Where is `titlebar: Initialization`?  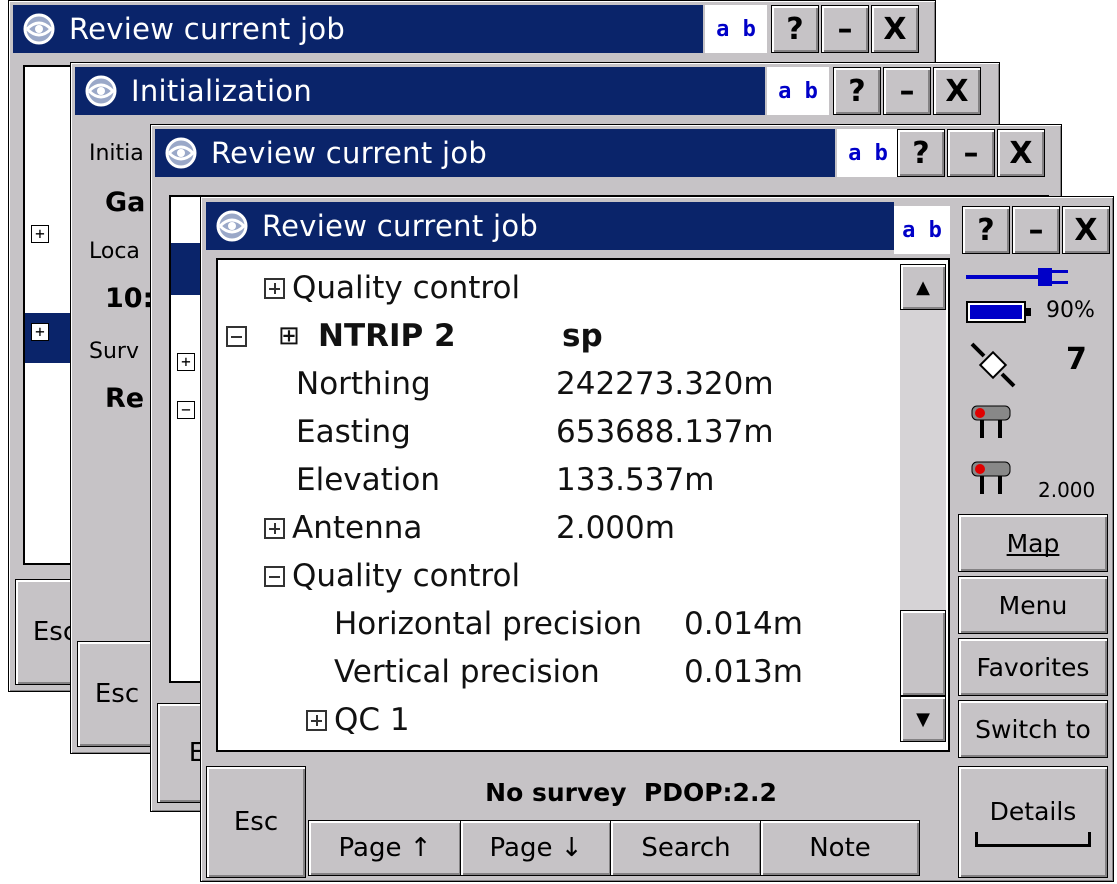 titlebar: Initialization is located at coordinates (420, 91).